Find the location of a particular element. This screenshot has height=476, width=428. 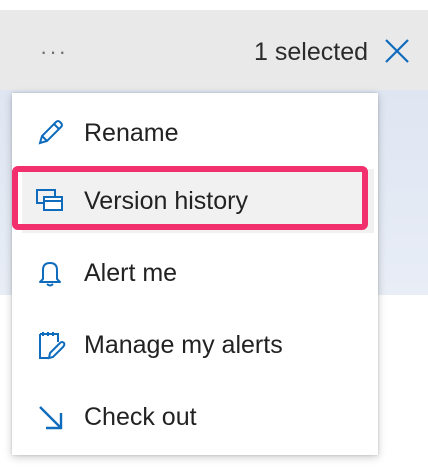

menu-item-version-history: Version history is located at coordinates (198, 201).